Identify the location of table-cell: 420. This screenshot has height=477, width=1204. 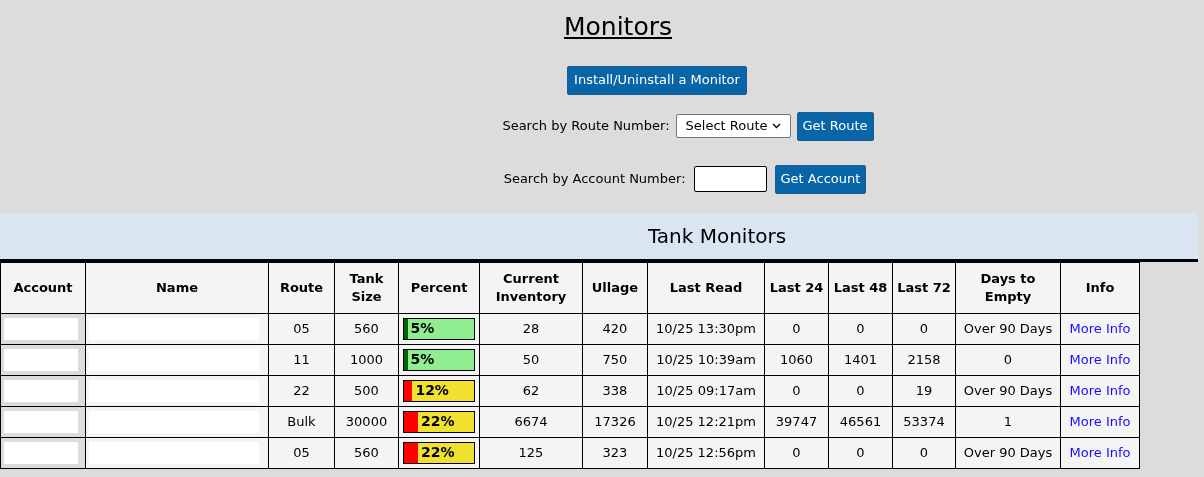
(615, 328).